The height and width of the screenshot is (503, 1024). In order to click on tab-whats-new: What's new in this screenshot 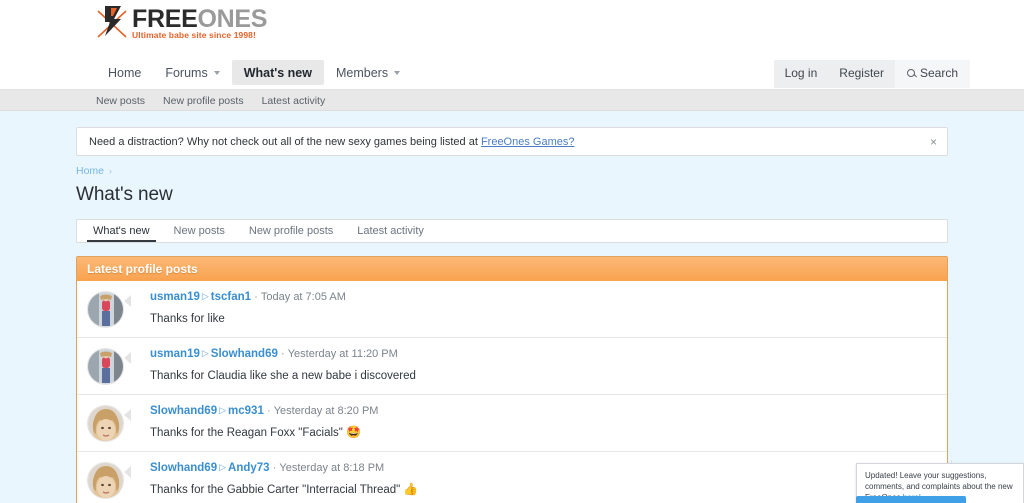, I will do `click(121, 231)`.